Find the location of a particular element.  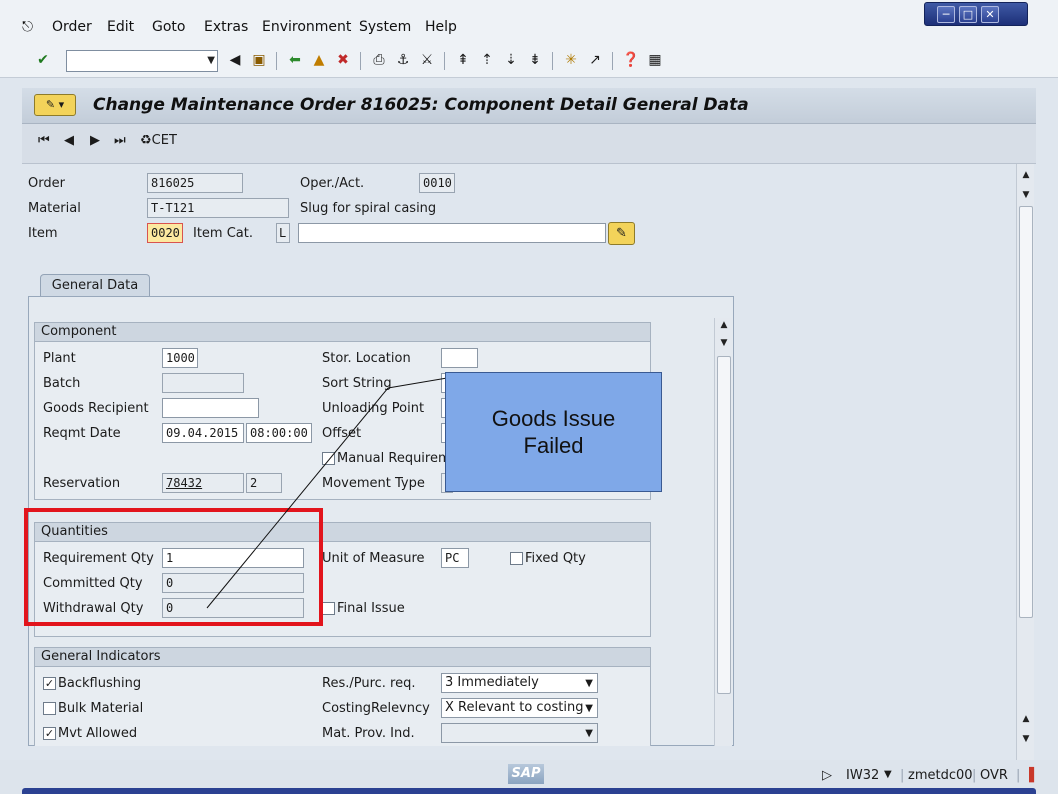

pointer-line-lower is located at coordinates (297, 498).